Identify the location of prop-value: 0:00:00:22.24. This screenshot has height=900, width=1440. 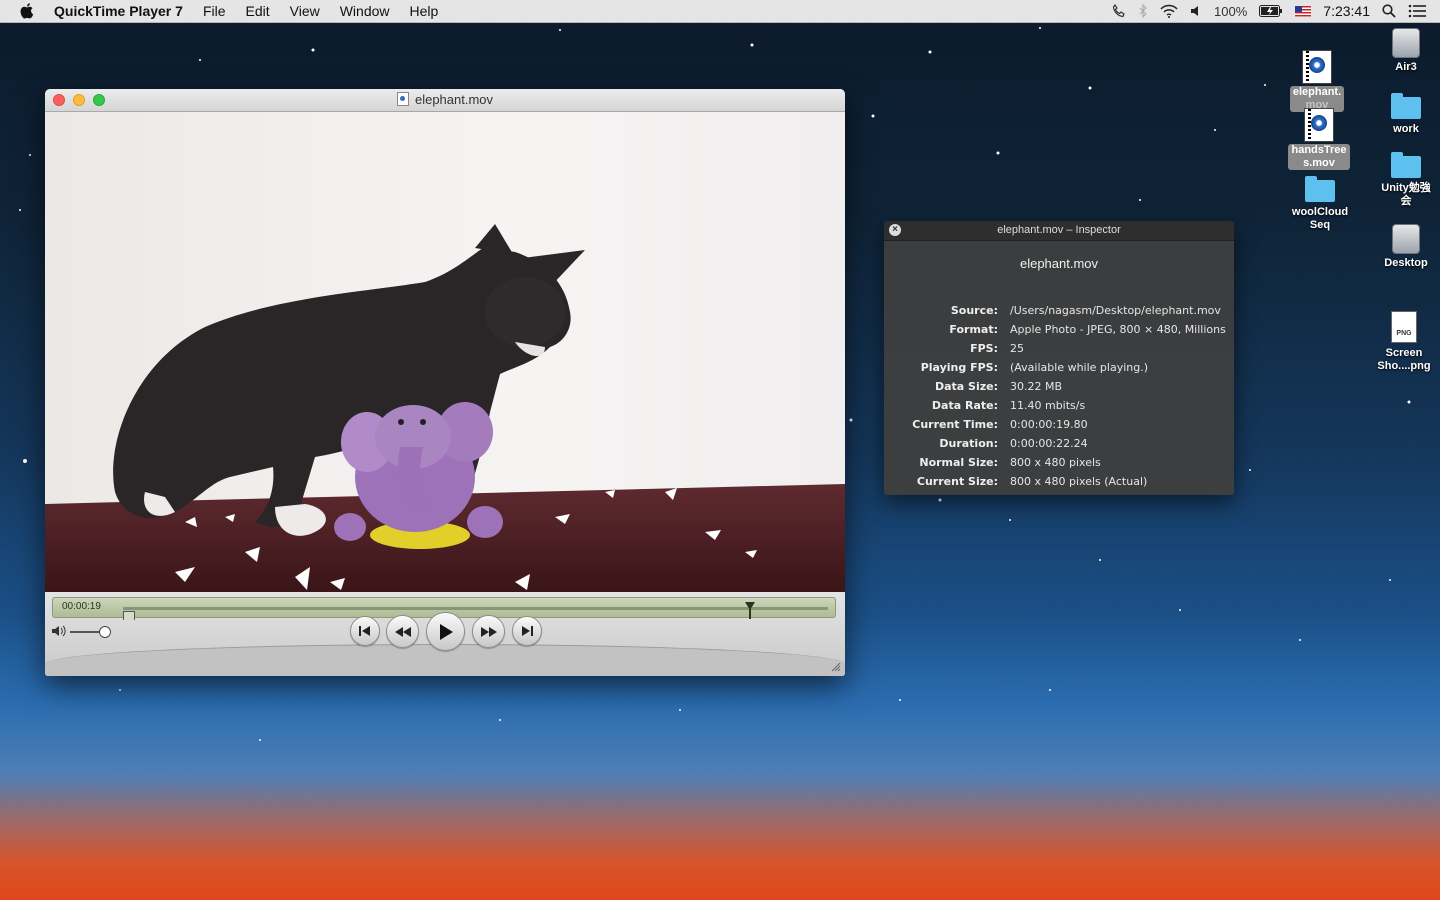
(1049, 443).